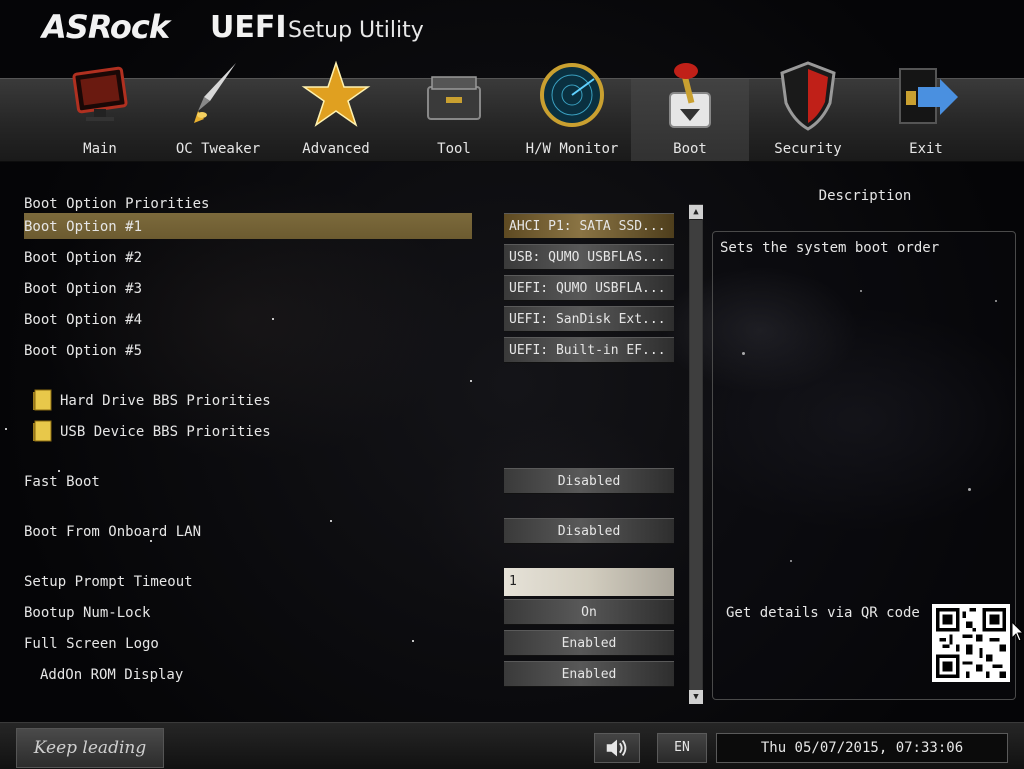 This screenshot has height=769, width=1024. I want to click on boot-option-3-label: Boot Option #3, so click(83, 289).